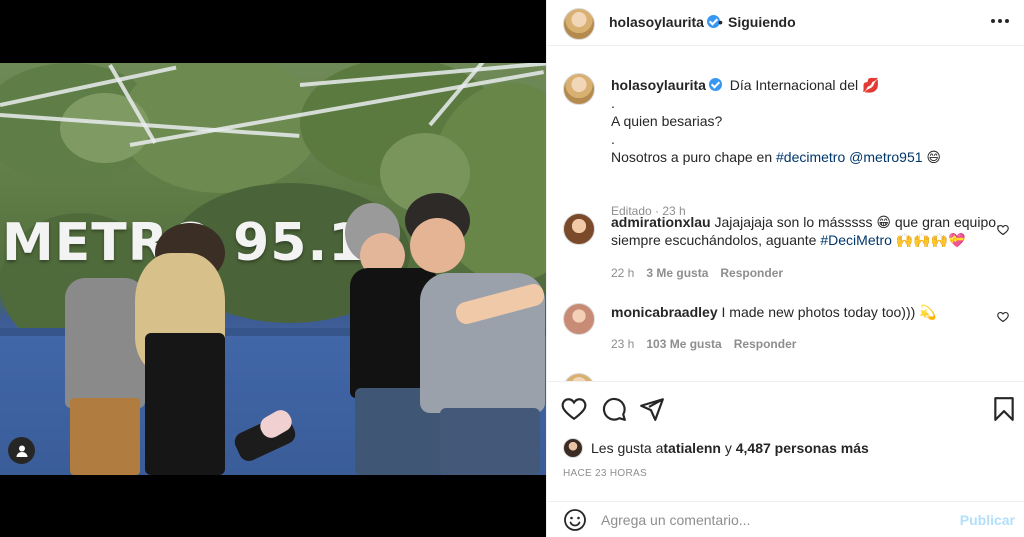 Image resolution: width=1024 pixels, height=537 pixels. Describe the element at coordinates (622, 344) in the screenshot. I see `comment-time: 23 h` at that location.